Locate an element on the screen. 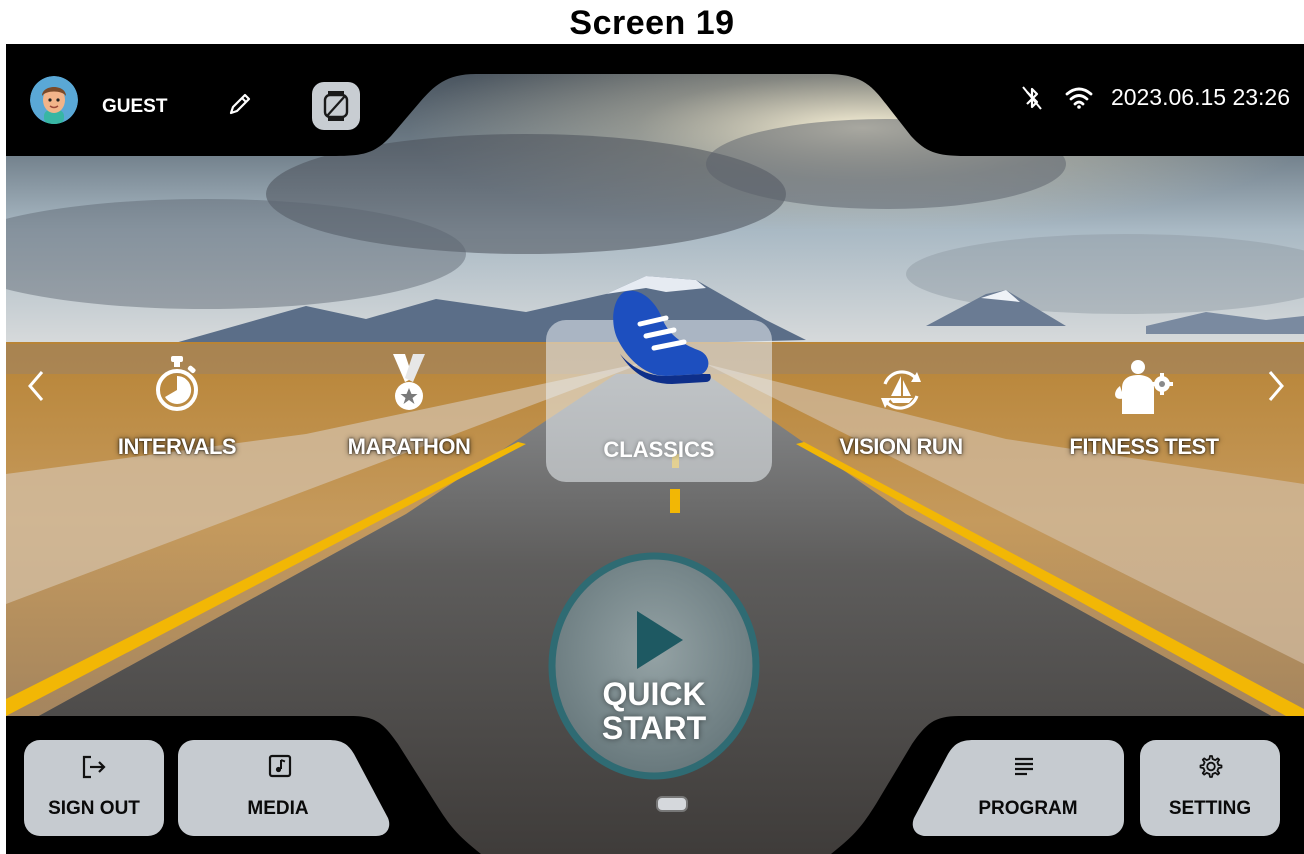 The image size is (1304, 854). setting-label: SETTING is located at coordinates (1210, 808).